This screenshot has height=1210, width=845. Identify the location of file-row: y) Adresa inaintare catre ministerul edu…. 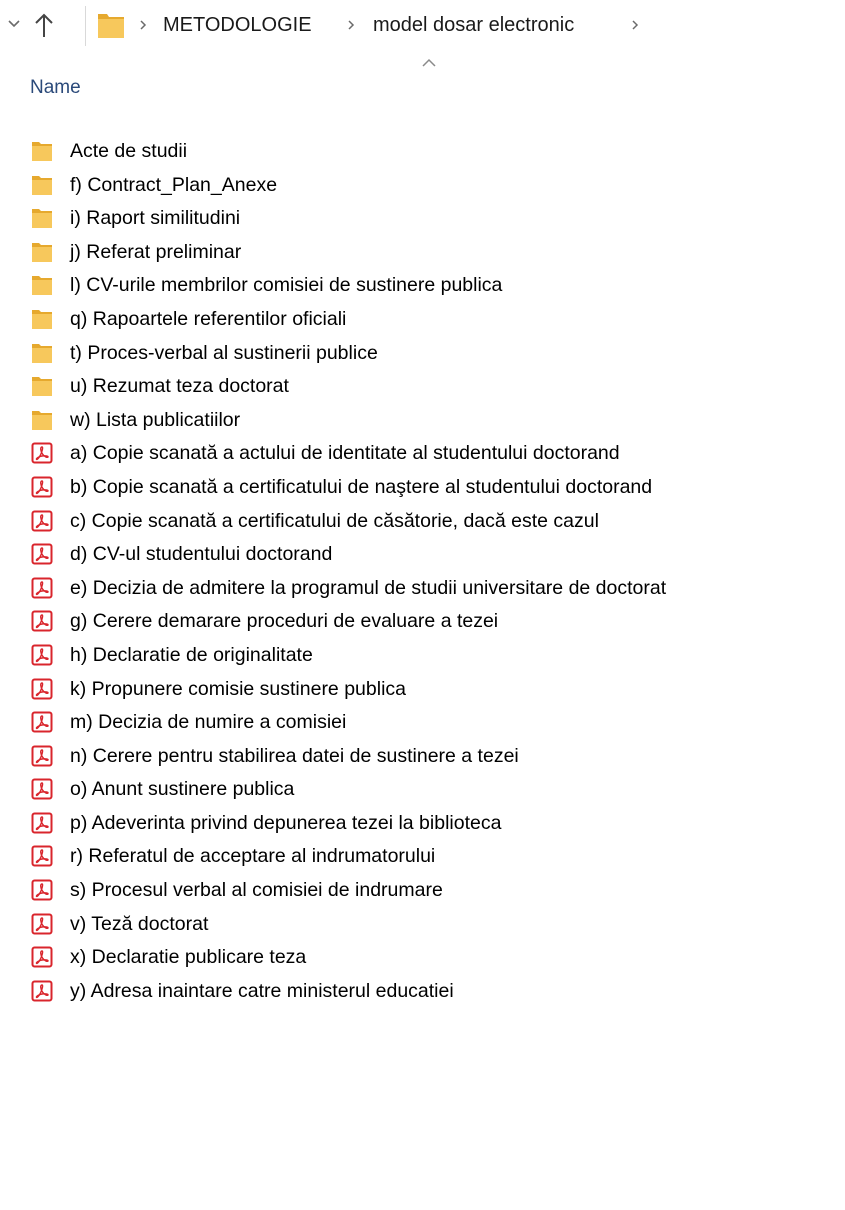
(422, 991).